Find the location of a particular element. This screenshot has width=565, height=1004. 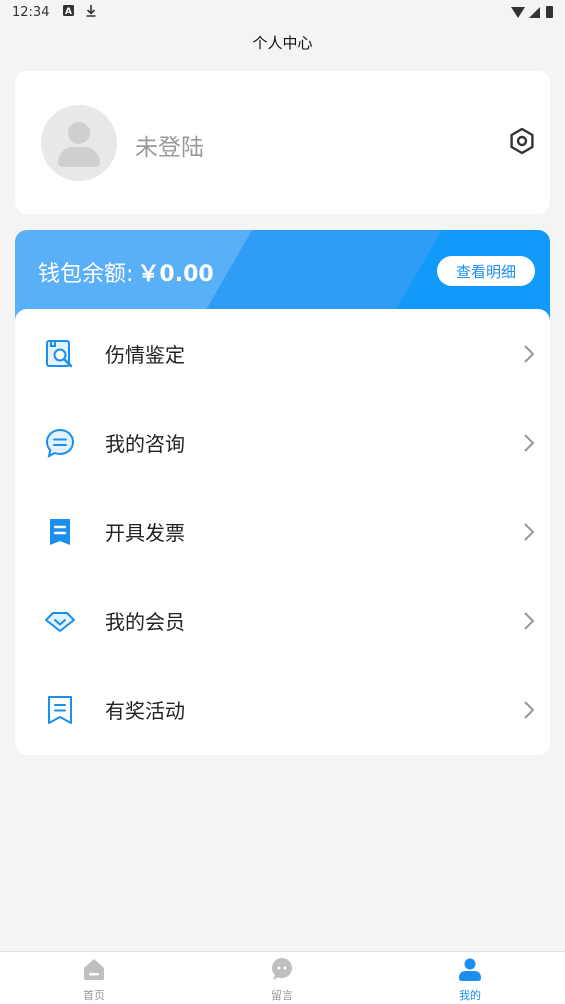

profile-icon is located at coordinates (470, 969).